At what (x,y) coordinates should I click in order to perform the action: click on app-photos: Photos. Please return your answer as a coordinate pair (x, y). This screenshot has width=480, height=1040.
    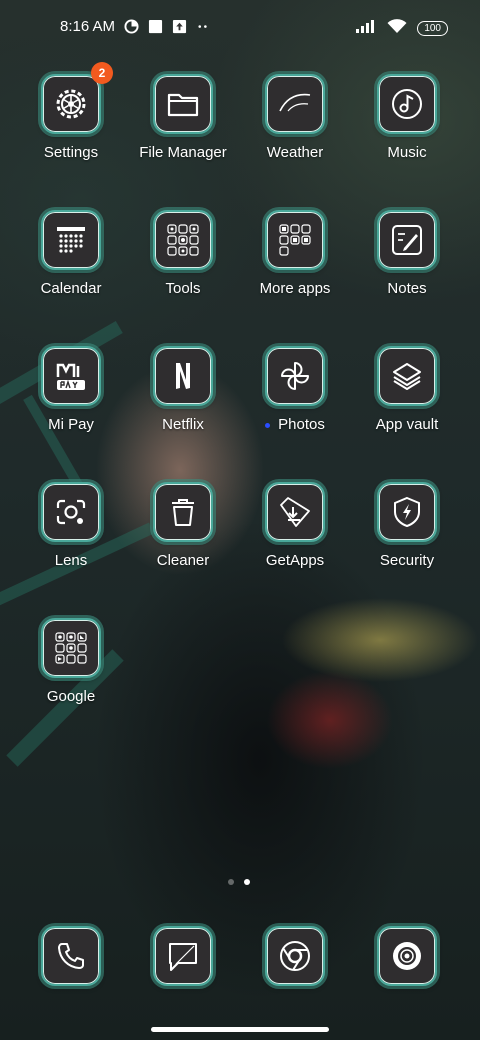
    Looking at the image, I should click on (295, 404).